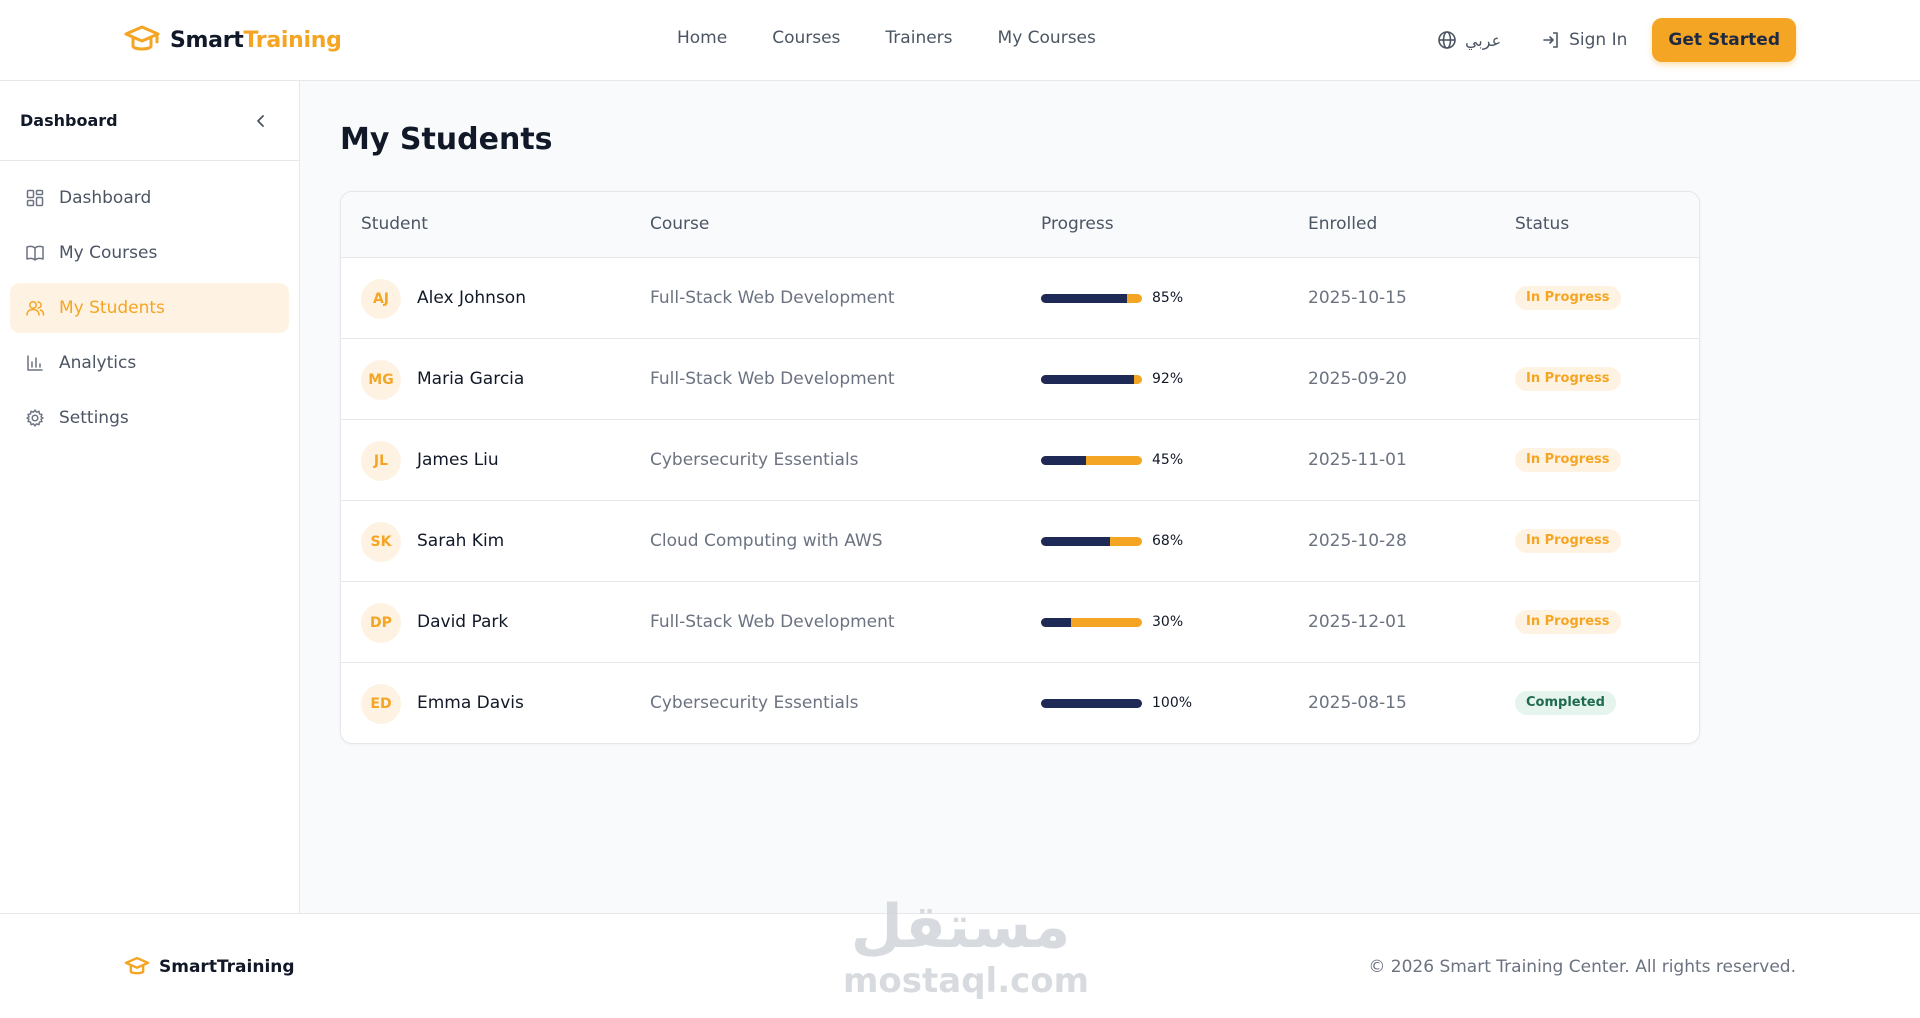 The height and width of the screenshot is (1018, 1920). I want to click on gear-icon, so click(35, 418).